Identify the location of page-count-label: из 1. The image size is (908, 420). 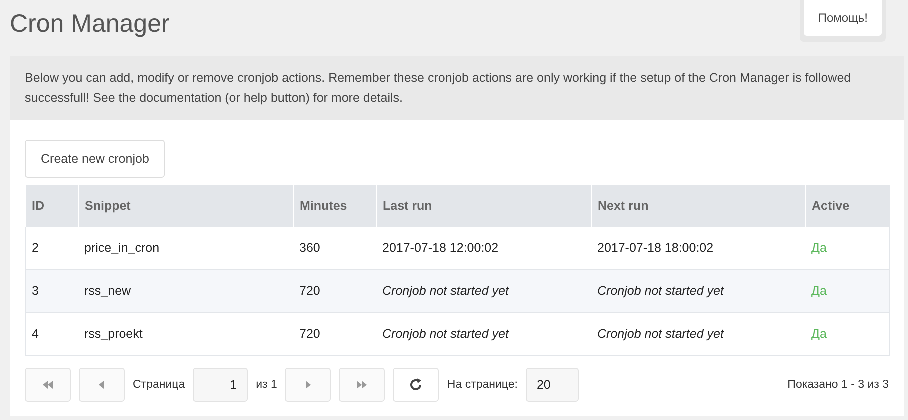
(267, 385).